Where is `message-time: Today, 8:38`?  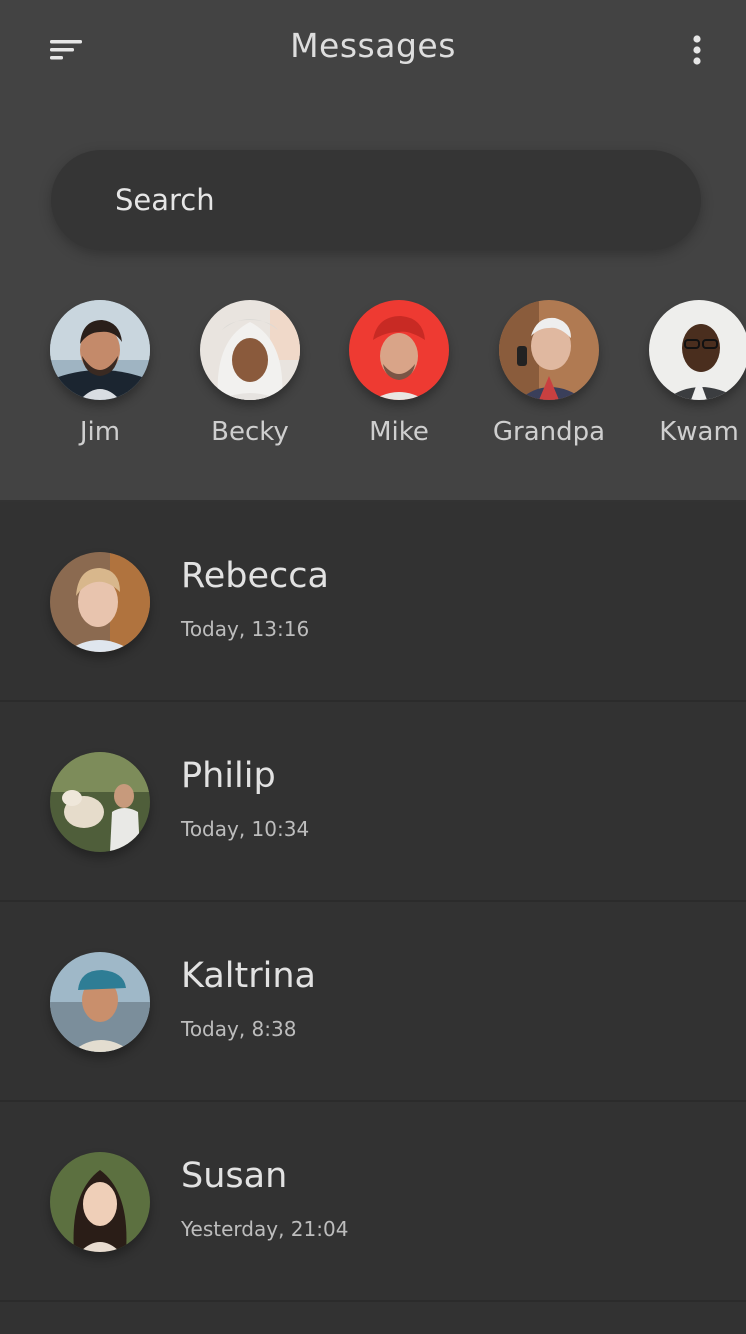 message-time: Today, 8:38 is located at coordinates (239, 1029).